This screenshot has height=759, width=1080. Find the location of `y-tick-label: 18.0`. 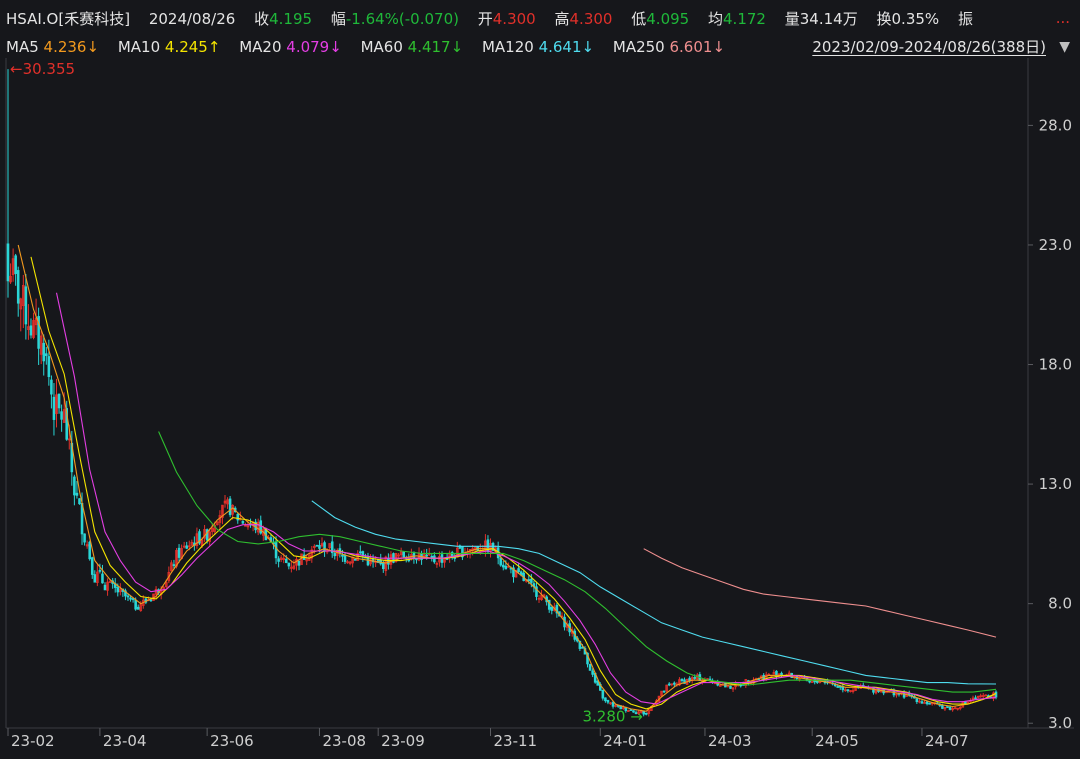

y-tick-label: 18.0 is located at coordinates (1055, 365).